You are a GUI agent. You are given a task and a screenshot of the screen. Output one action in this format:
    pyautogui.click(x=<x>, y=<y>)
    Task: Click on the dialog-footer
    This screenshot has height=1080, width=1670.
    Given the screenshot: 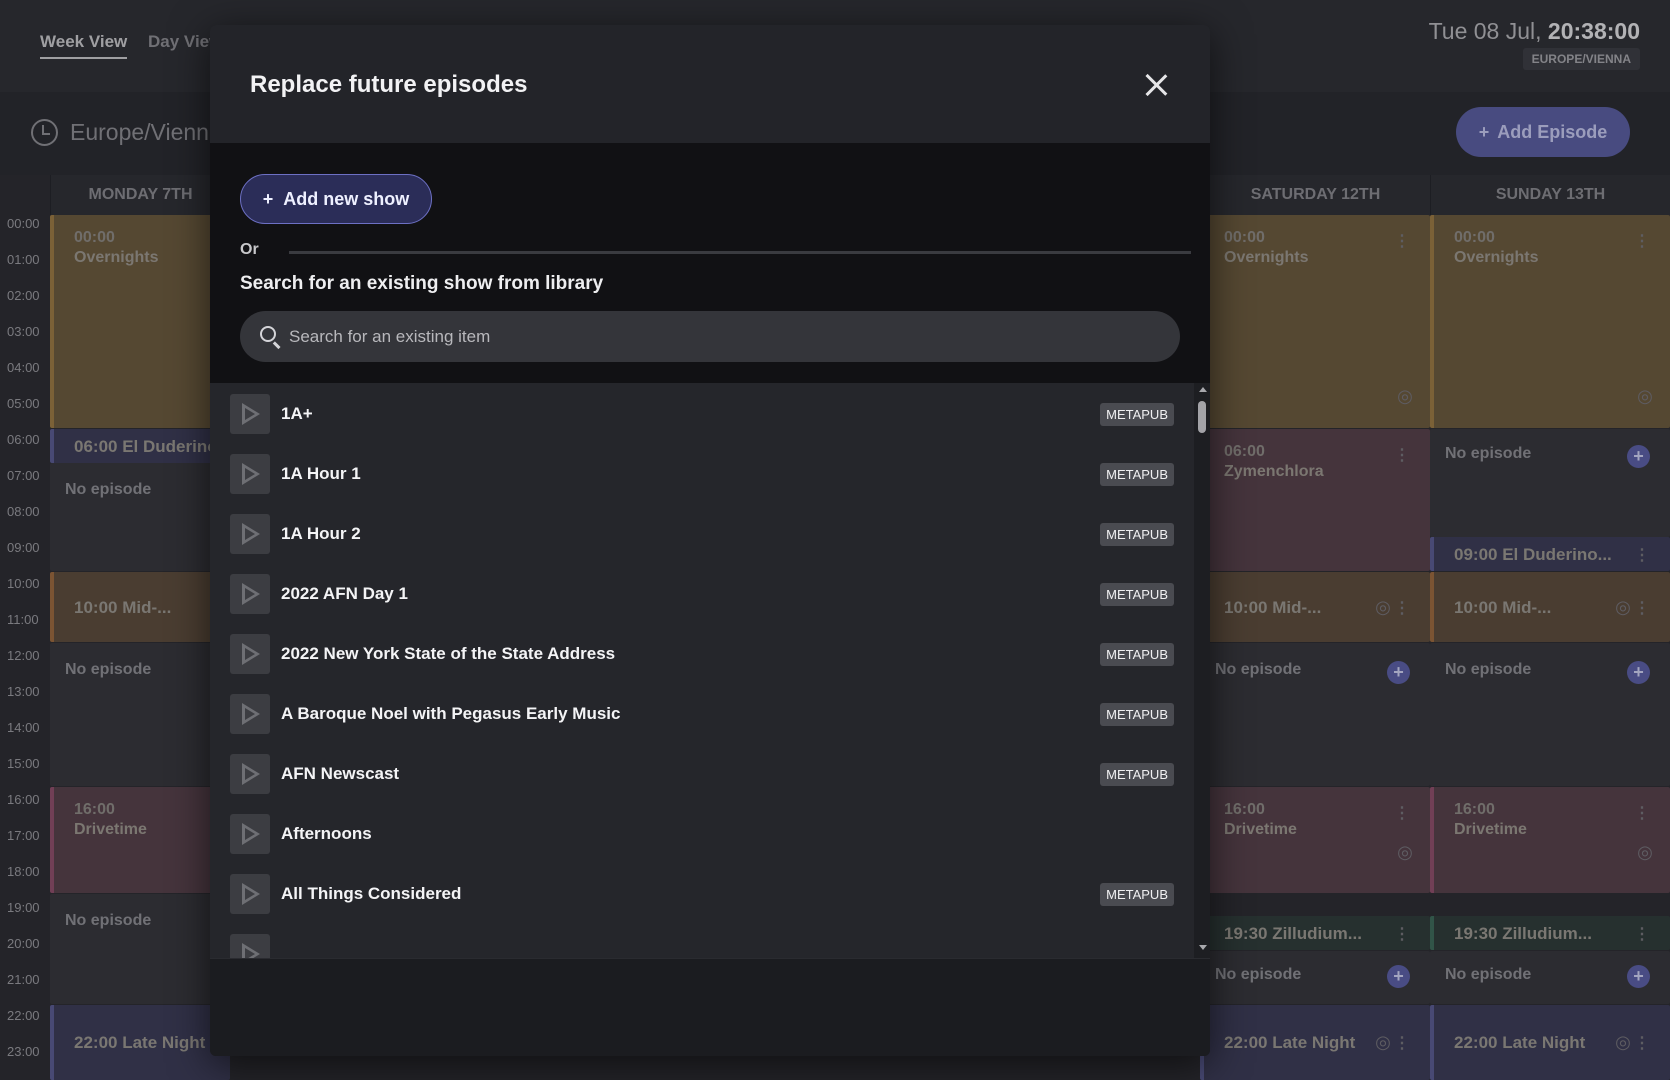 What is the action you would take?
    pyautogui.click(x=710, y=1007)
    